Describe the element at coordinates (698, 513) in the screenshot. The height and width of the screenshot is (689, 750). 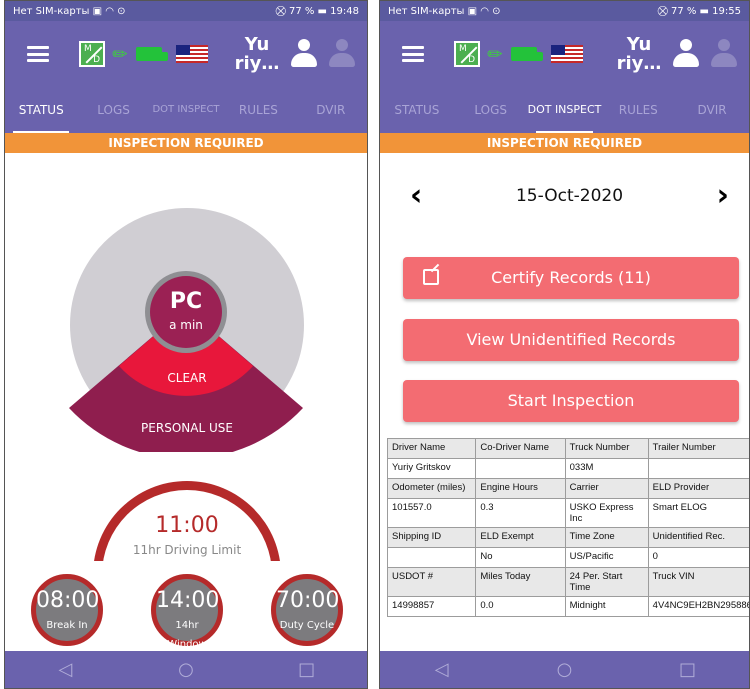
I see `table-cell: Smart ELOG` at that location.